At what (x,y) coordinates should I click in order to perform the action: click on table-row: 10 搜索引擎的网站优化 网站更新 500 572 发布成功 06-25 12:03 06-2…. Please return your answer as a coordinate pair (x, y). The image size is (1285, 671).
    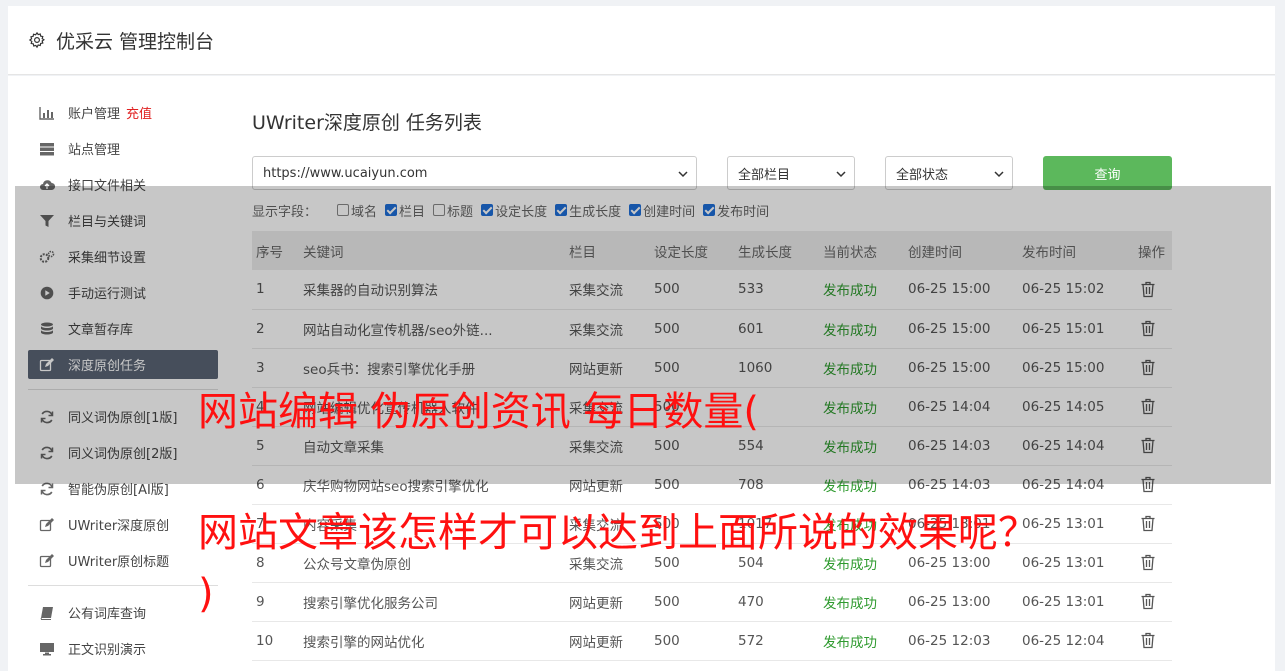
    Looking at the image, I should click on (712, 641).